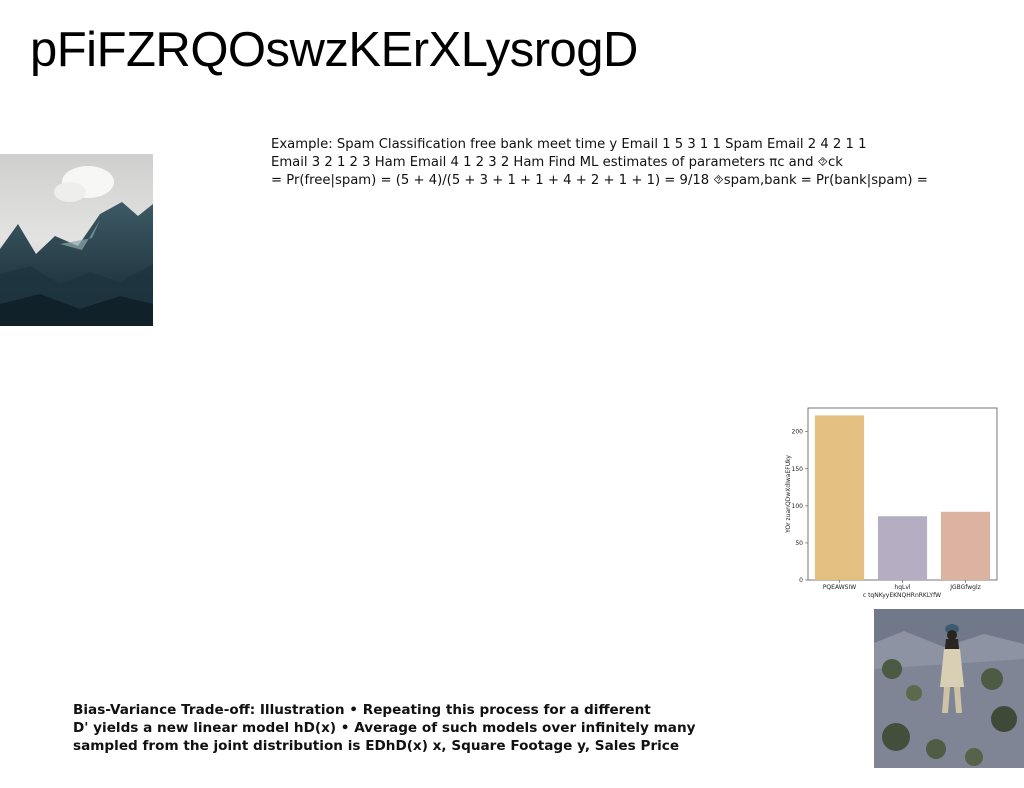  I want to click on y-tick-label: 150, so click(798, 469).